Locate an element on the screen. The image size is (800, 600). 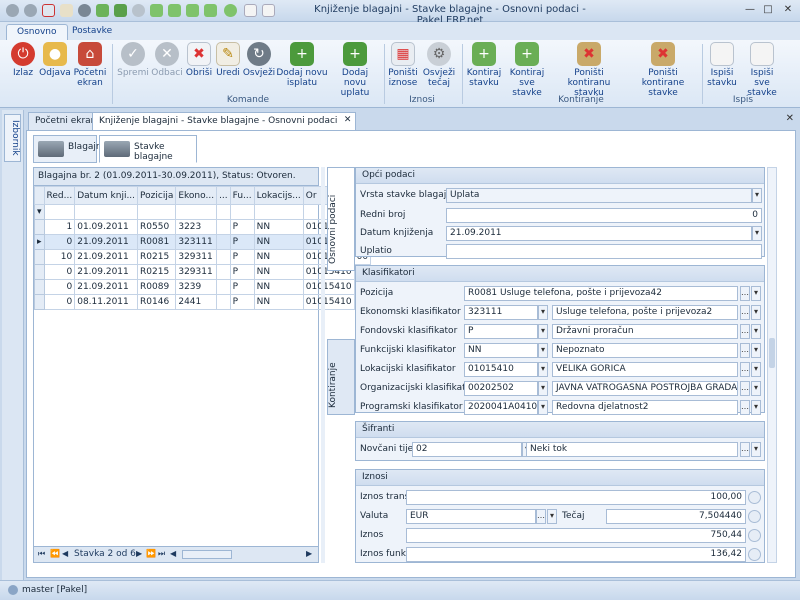
izlaz-button: ⏻ Izlaz is located at coordinates (23, 60).